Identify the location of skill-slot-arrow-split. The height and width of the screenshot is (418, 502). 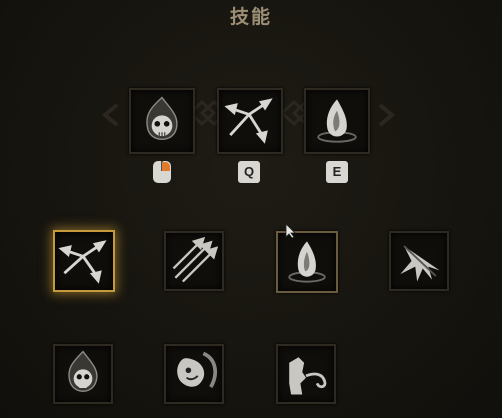
(84, 261).